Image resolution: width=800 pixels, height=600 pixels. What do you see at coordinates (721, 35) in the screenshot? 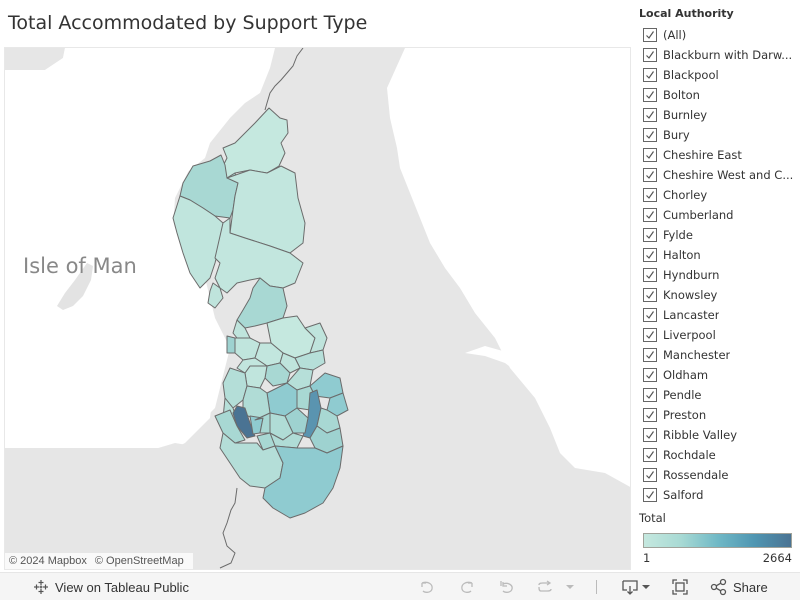
I see `filter-item: (All)` at bounding box center [721, 35].